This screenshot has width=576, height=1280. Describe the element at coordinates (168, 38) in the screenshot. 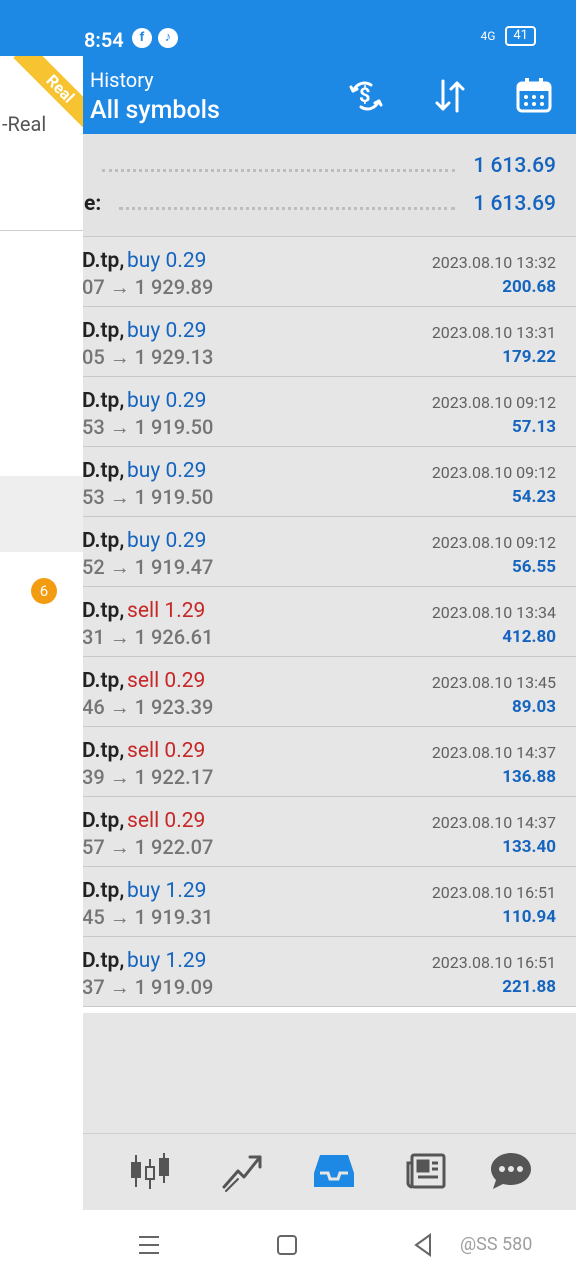

I see `tiktok-icon: ♪` at that location.